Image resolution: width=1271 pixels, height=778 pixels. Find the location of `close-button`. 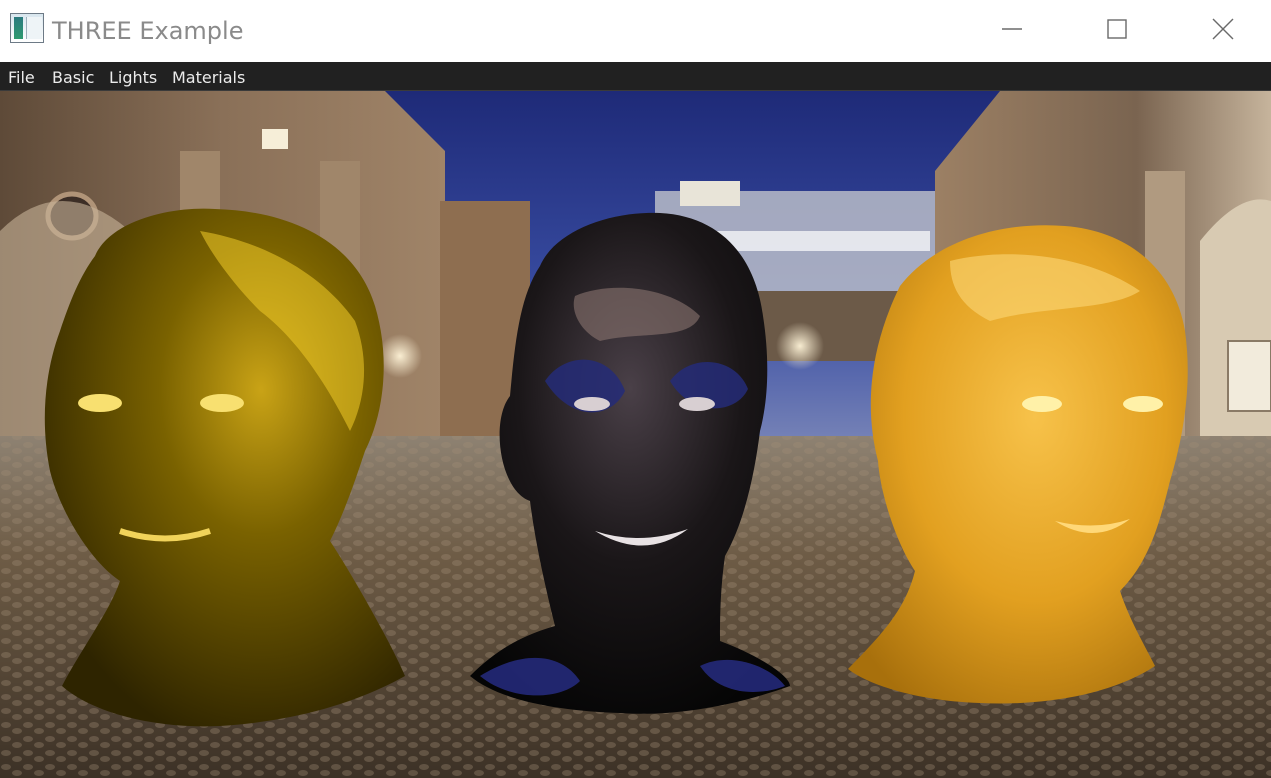

close-button is located at coordinates (1220, 29).